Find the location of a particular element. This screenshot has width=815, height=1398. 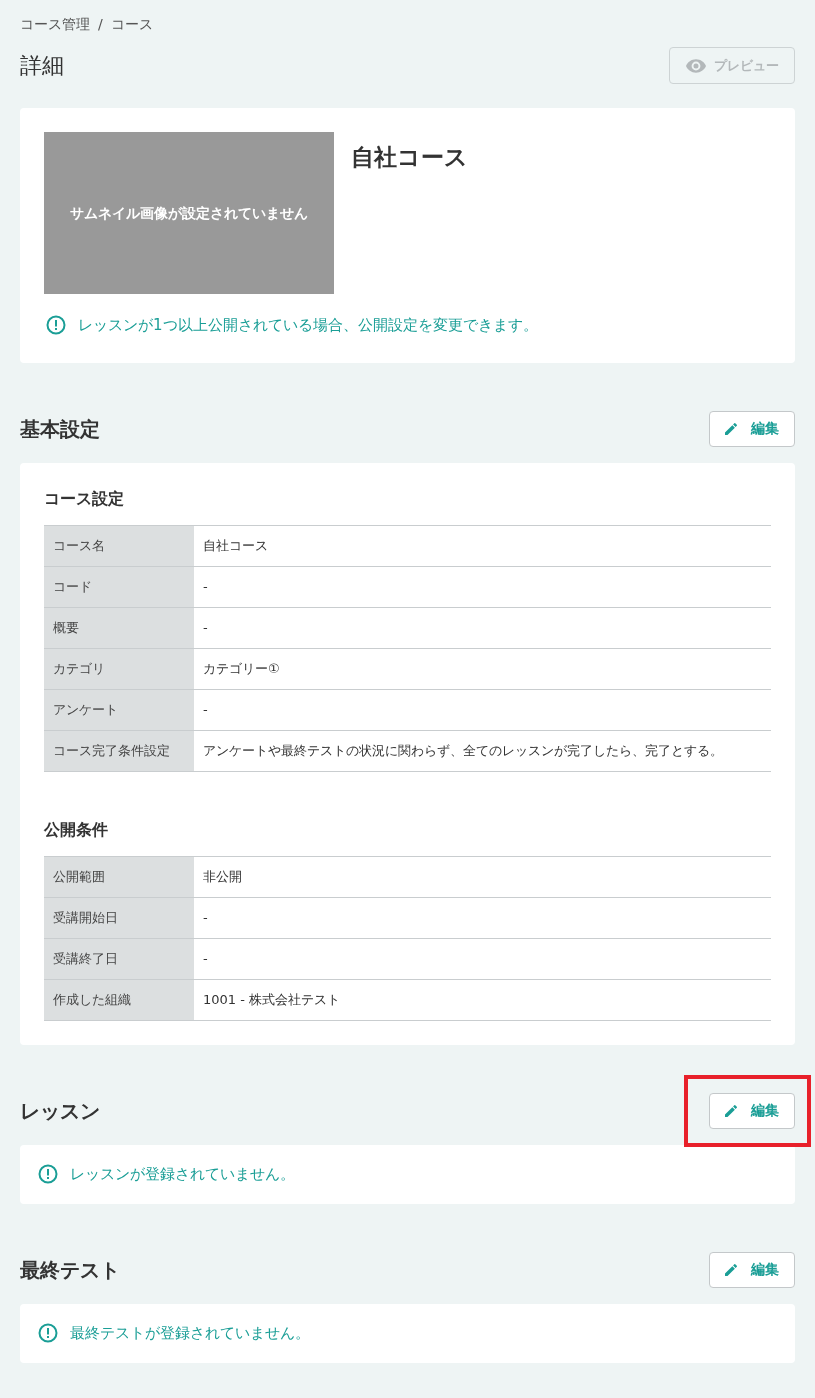

notice-text: レッスンが登録されていません。 is located at coordinates (182, 1174).